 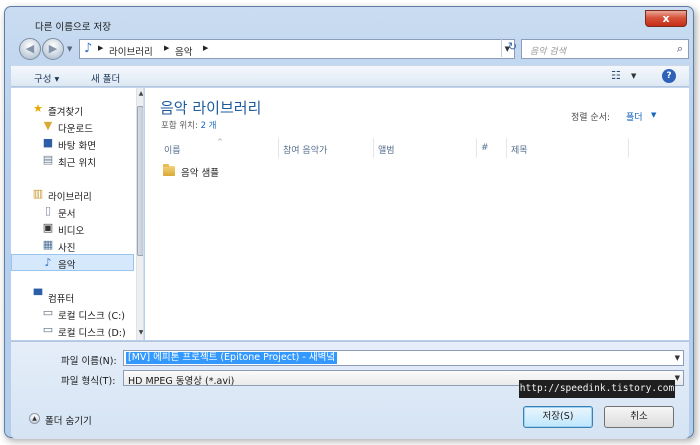 I want to click on filetype-dropdown-icon: ▼, so click(x=677, y=378).